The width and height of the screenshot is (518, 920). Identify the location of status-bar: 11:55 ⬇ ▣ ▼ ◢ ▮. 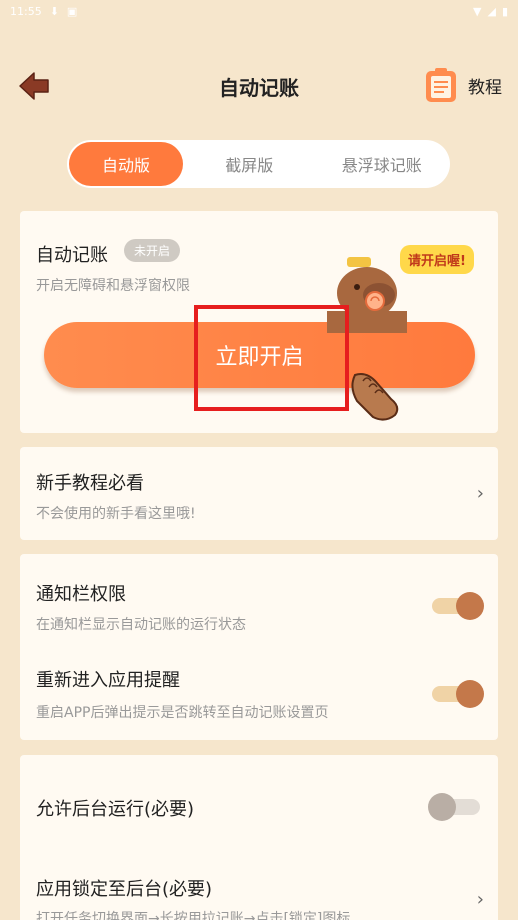
(259, 11).